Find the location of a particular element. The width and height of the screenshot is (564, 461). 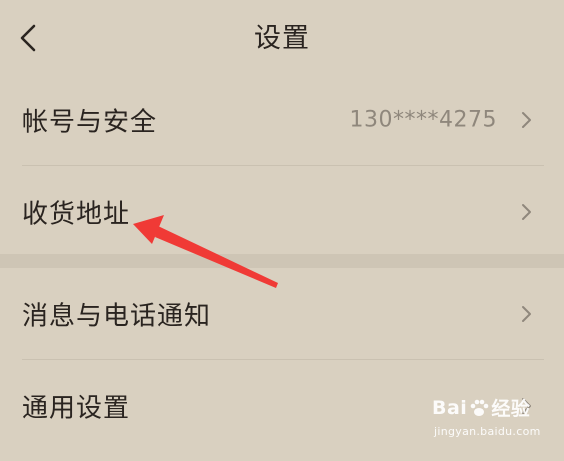

paw-icon is located at coordinates (480, 407).